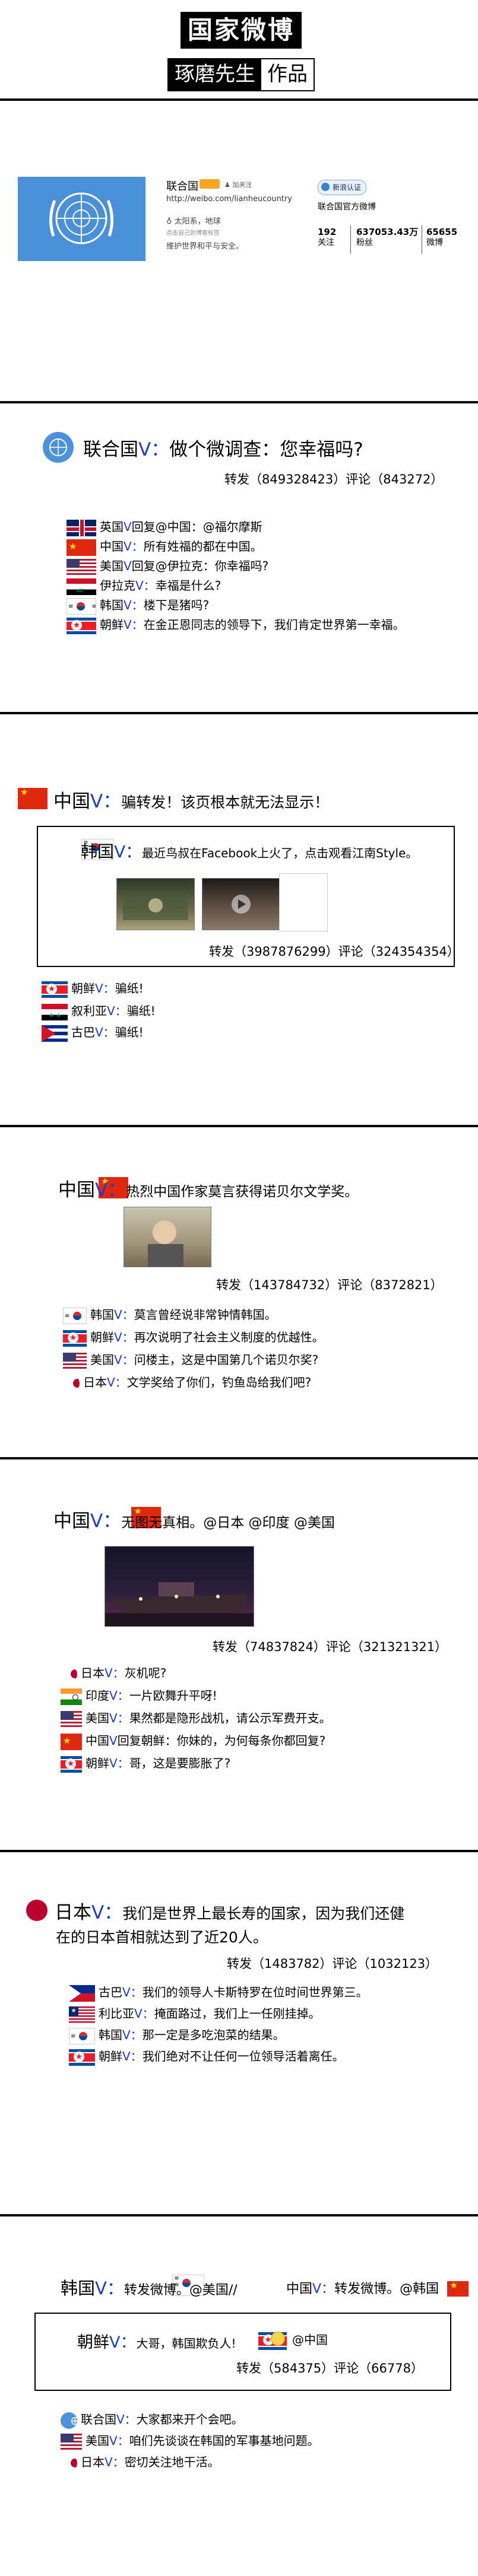  Describe the element at coordinates (78, 2288) in the screenshot. I see `post-author: 韩国` at that location.